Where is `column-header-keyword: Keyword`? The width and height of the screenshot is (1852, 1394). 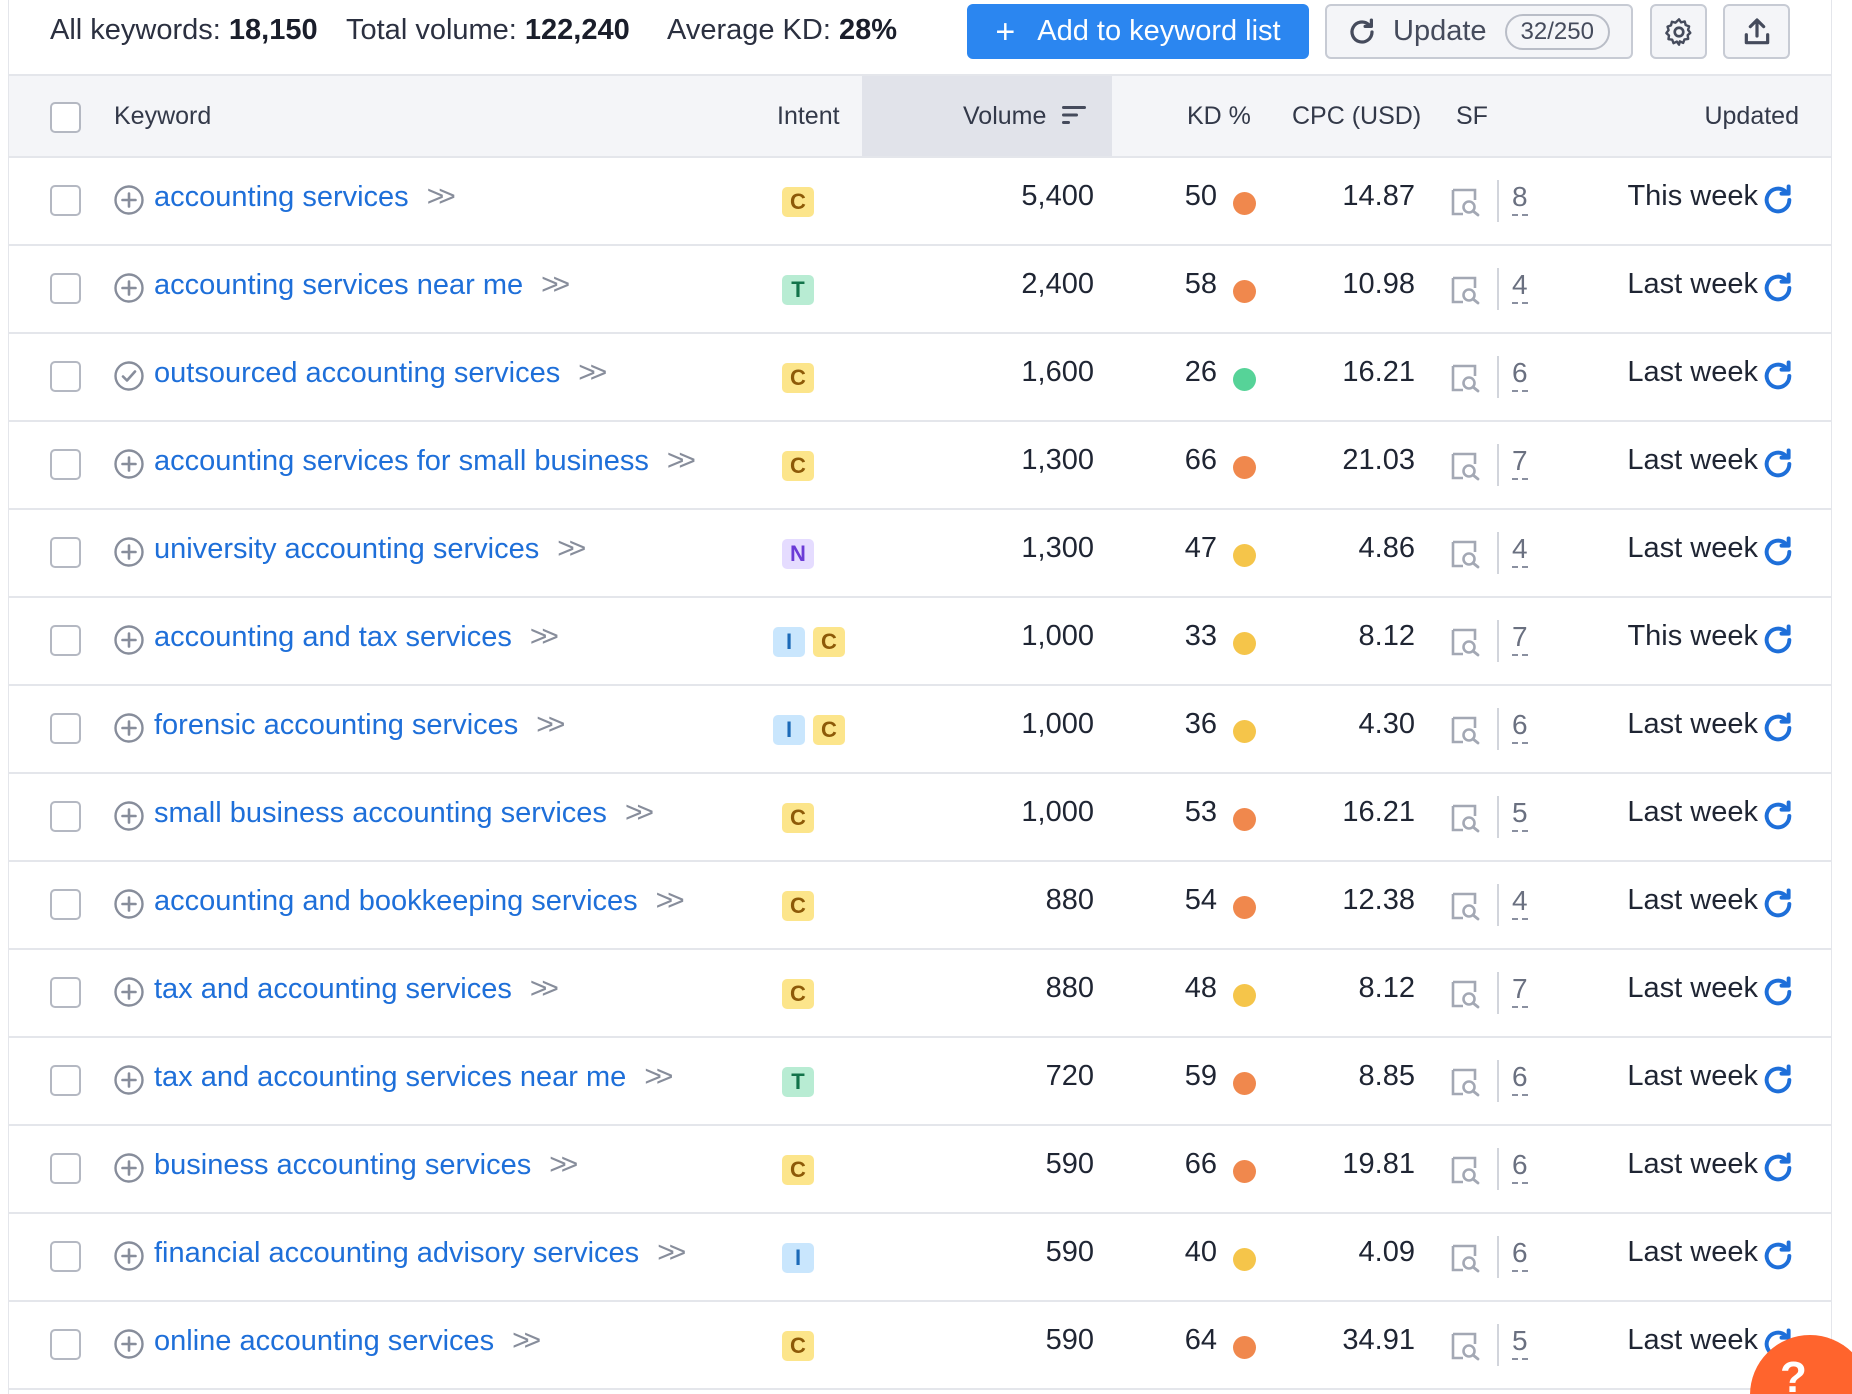 column-header-keyword: Keyword is located at coordinates (162, 116).